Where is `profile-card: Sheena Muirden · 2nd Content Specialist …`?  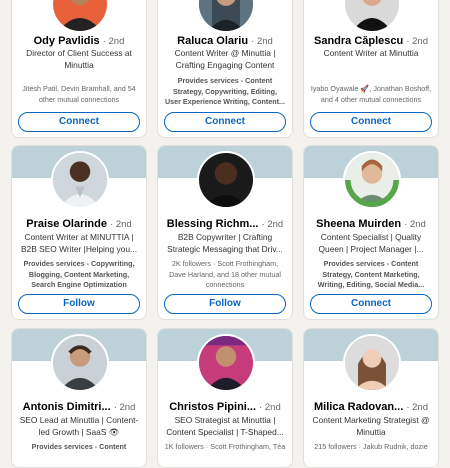
profile-card: Sheena Muirden · 2nd Content Specialist … is located at coordinates (371, 232).